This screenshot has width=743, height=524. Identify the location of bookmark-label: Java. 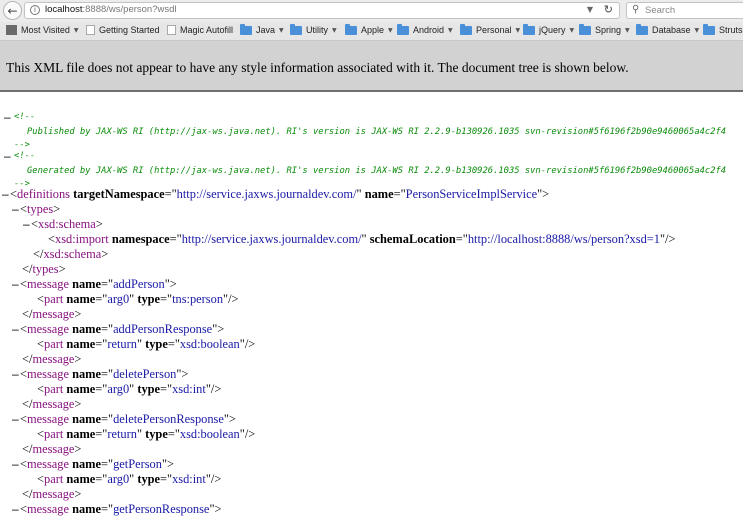
(266, 30).